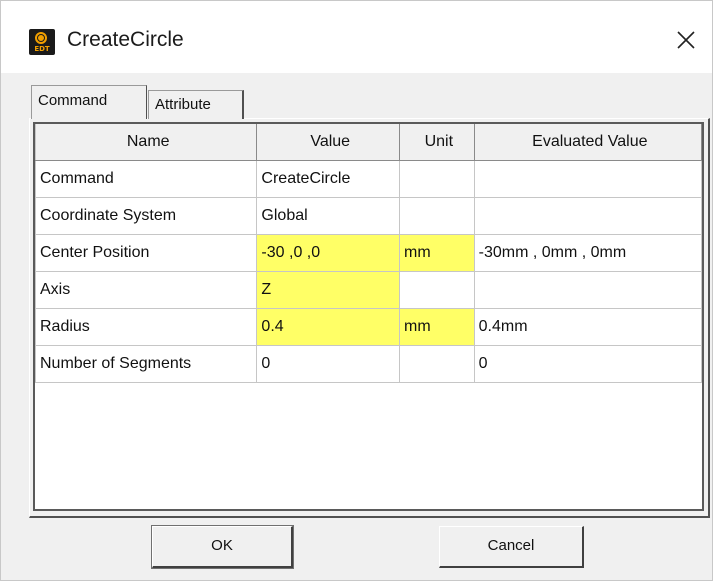  Describe the element at coordinates (587, 252) in the screenshot. I see `row-evaluated-cell: -30mm , 0mm , 0mm` at that location.